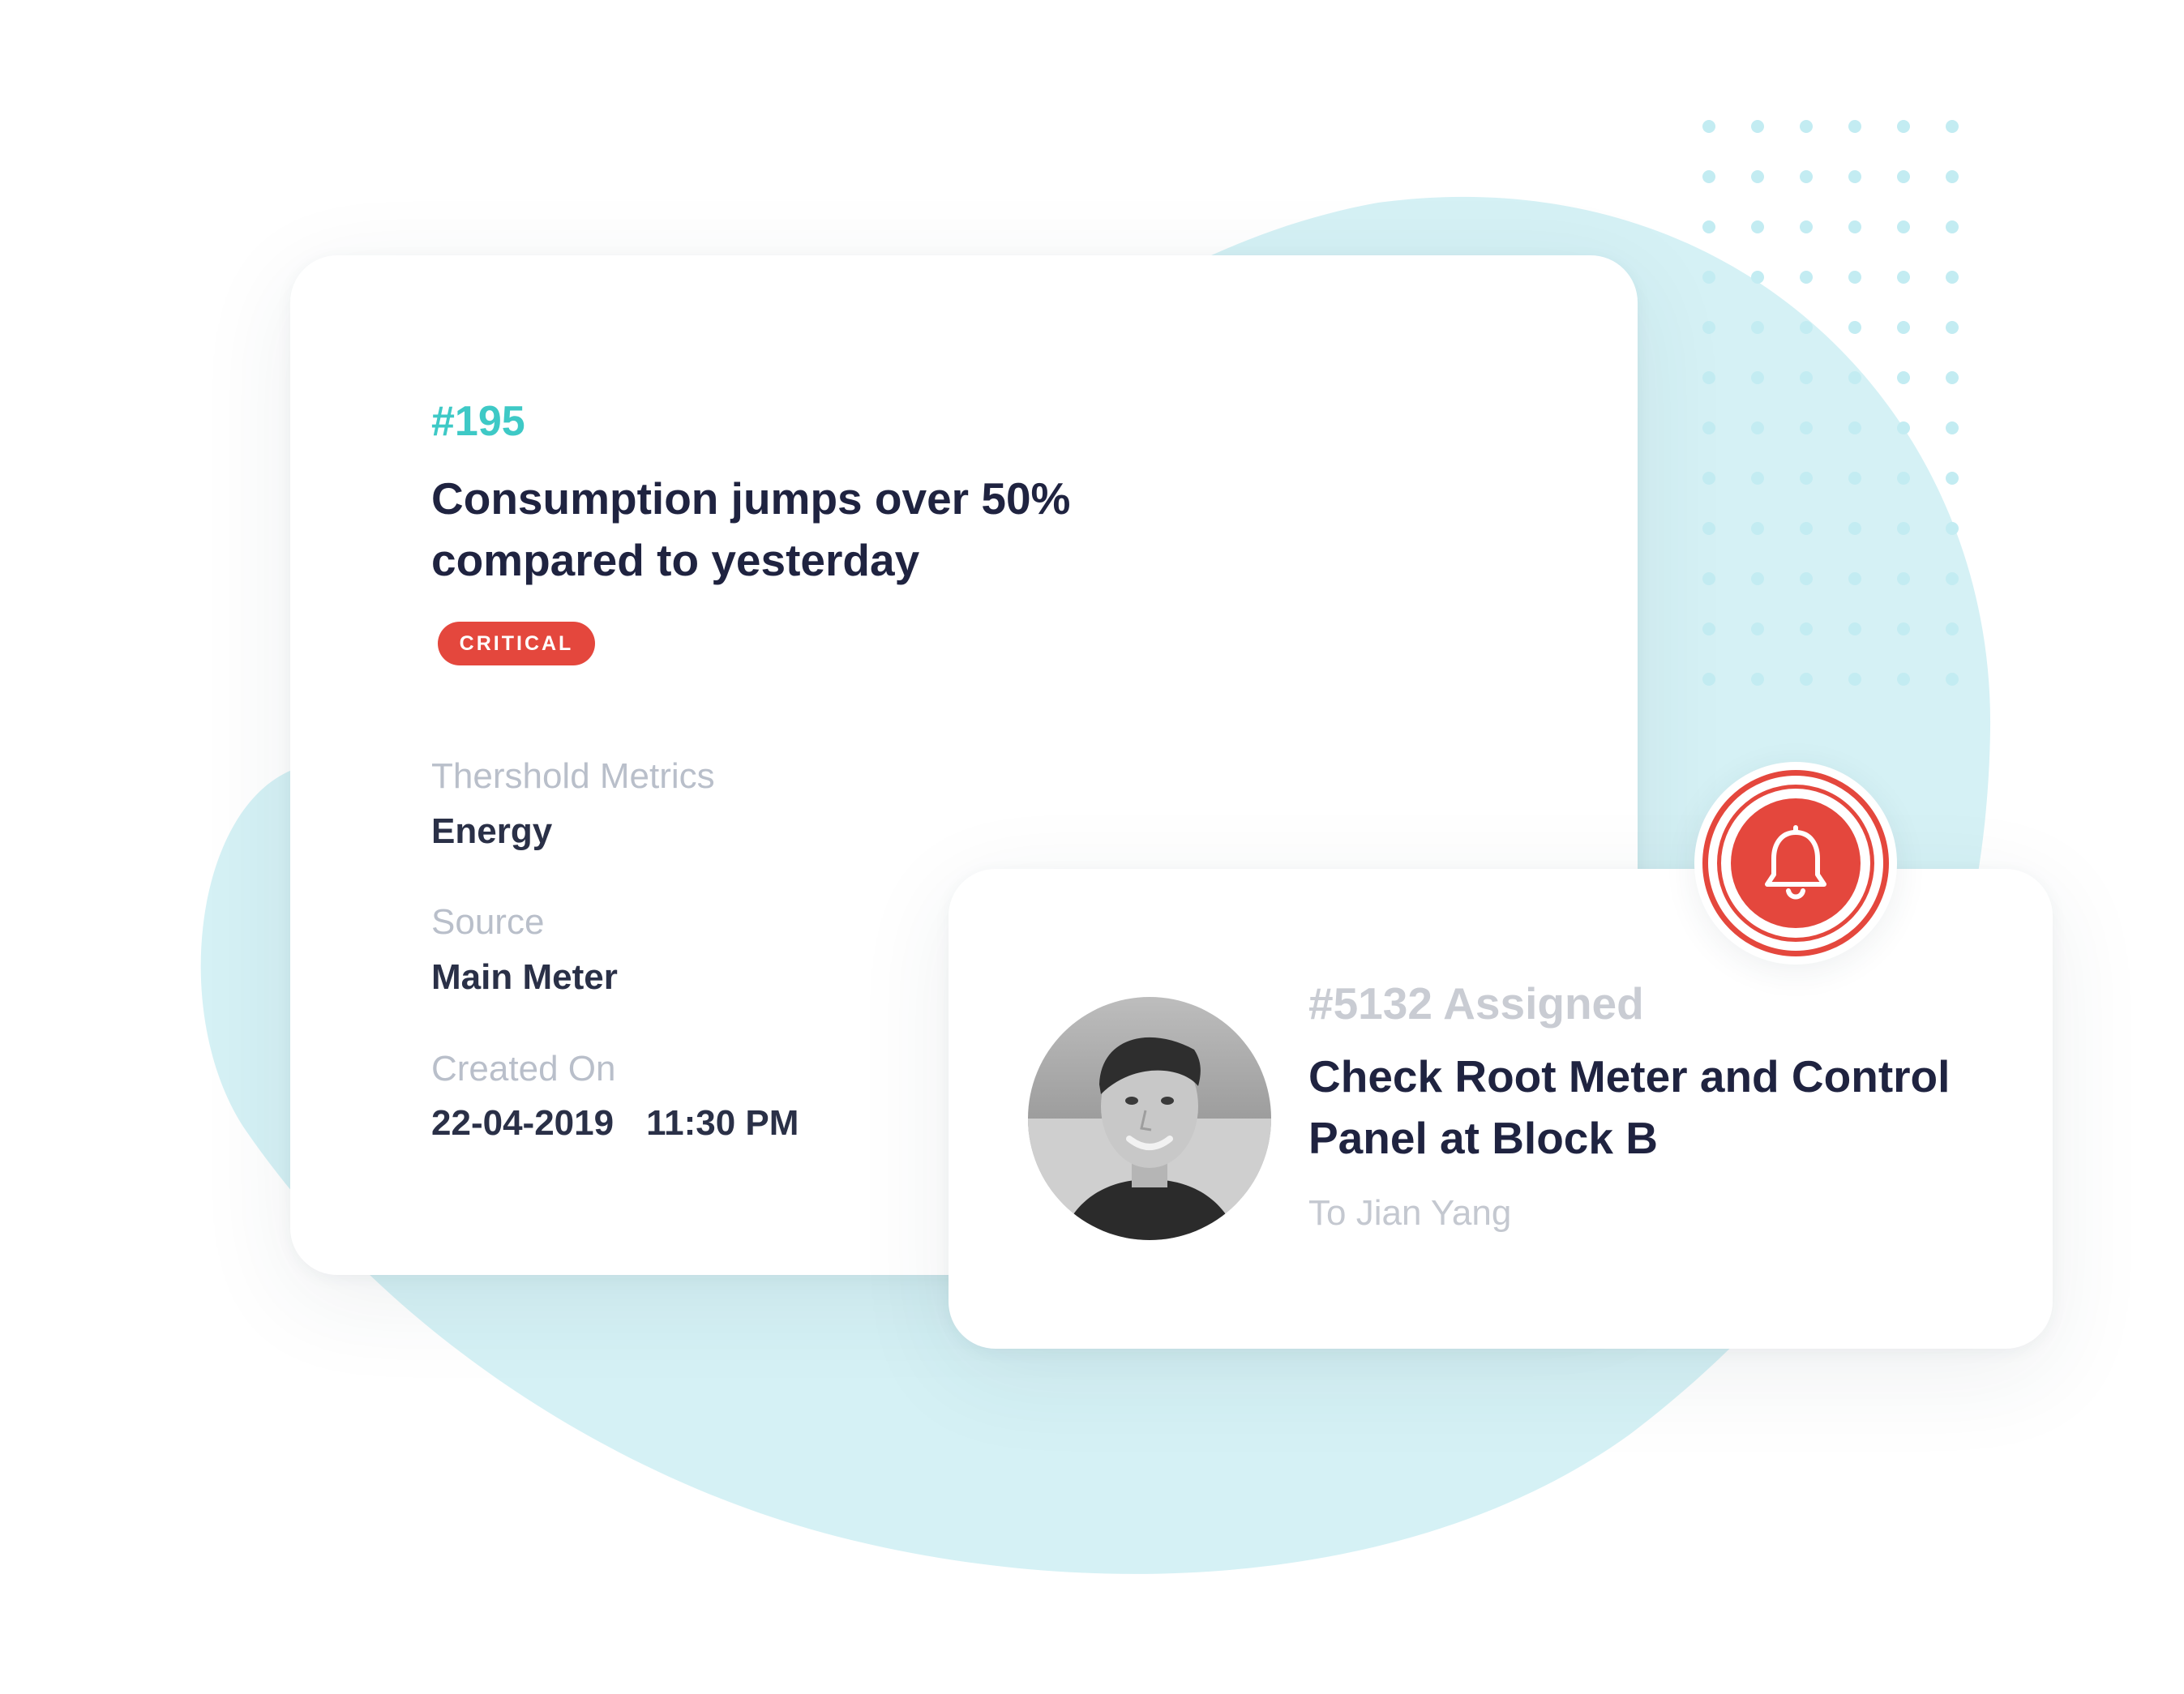  Describe the element at coordinates (525, 977) in the screenshot. I see `source-value: Main Meter` at that location.